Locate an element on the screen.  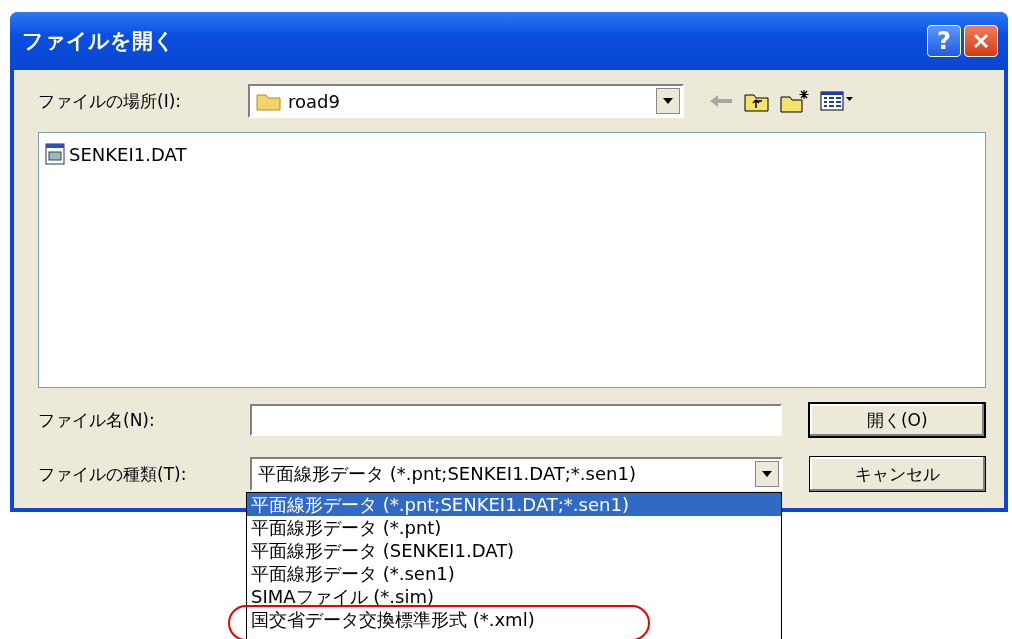
file-type-option: 平面線形データ (*.pnt) is located at coordinates (514, 527).